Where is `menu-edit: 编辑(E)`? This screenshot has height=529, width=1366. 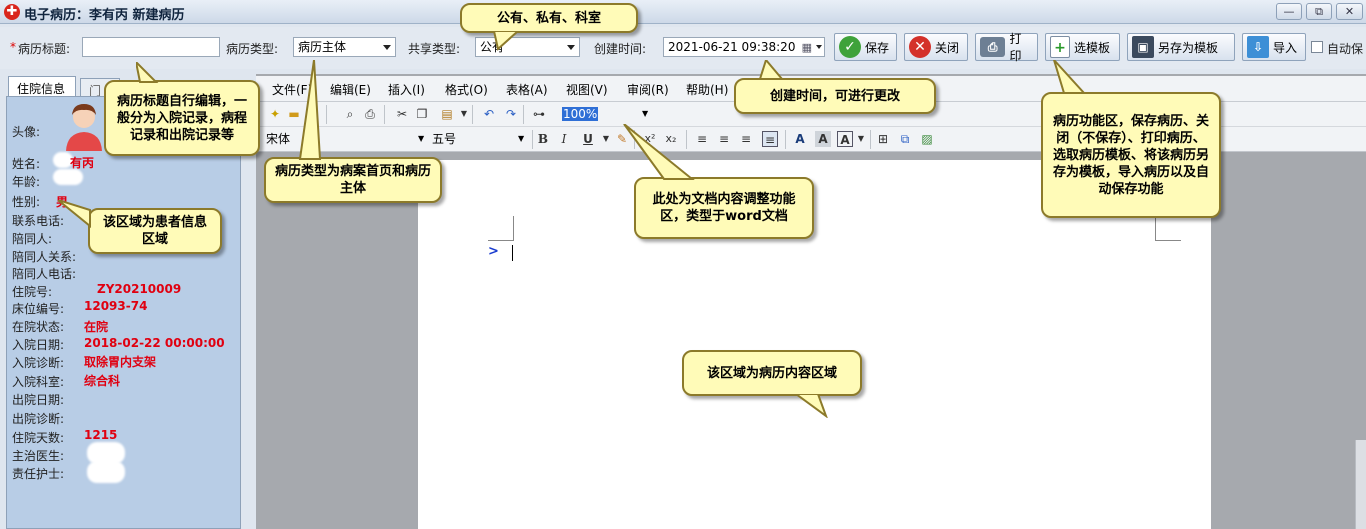
menu-edit: 编辑(E) is located at coordinates (350, 89).